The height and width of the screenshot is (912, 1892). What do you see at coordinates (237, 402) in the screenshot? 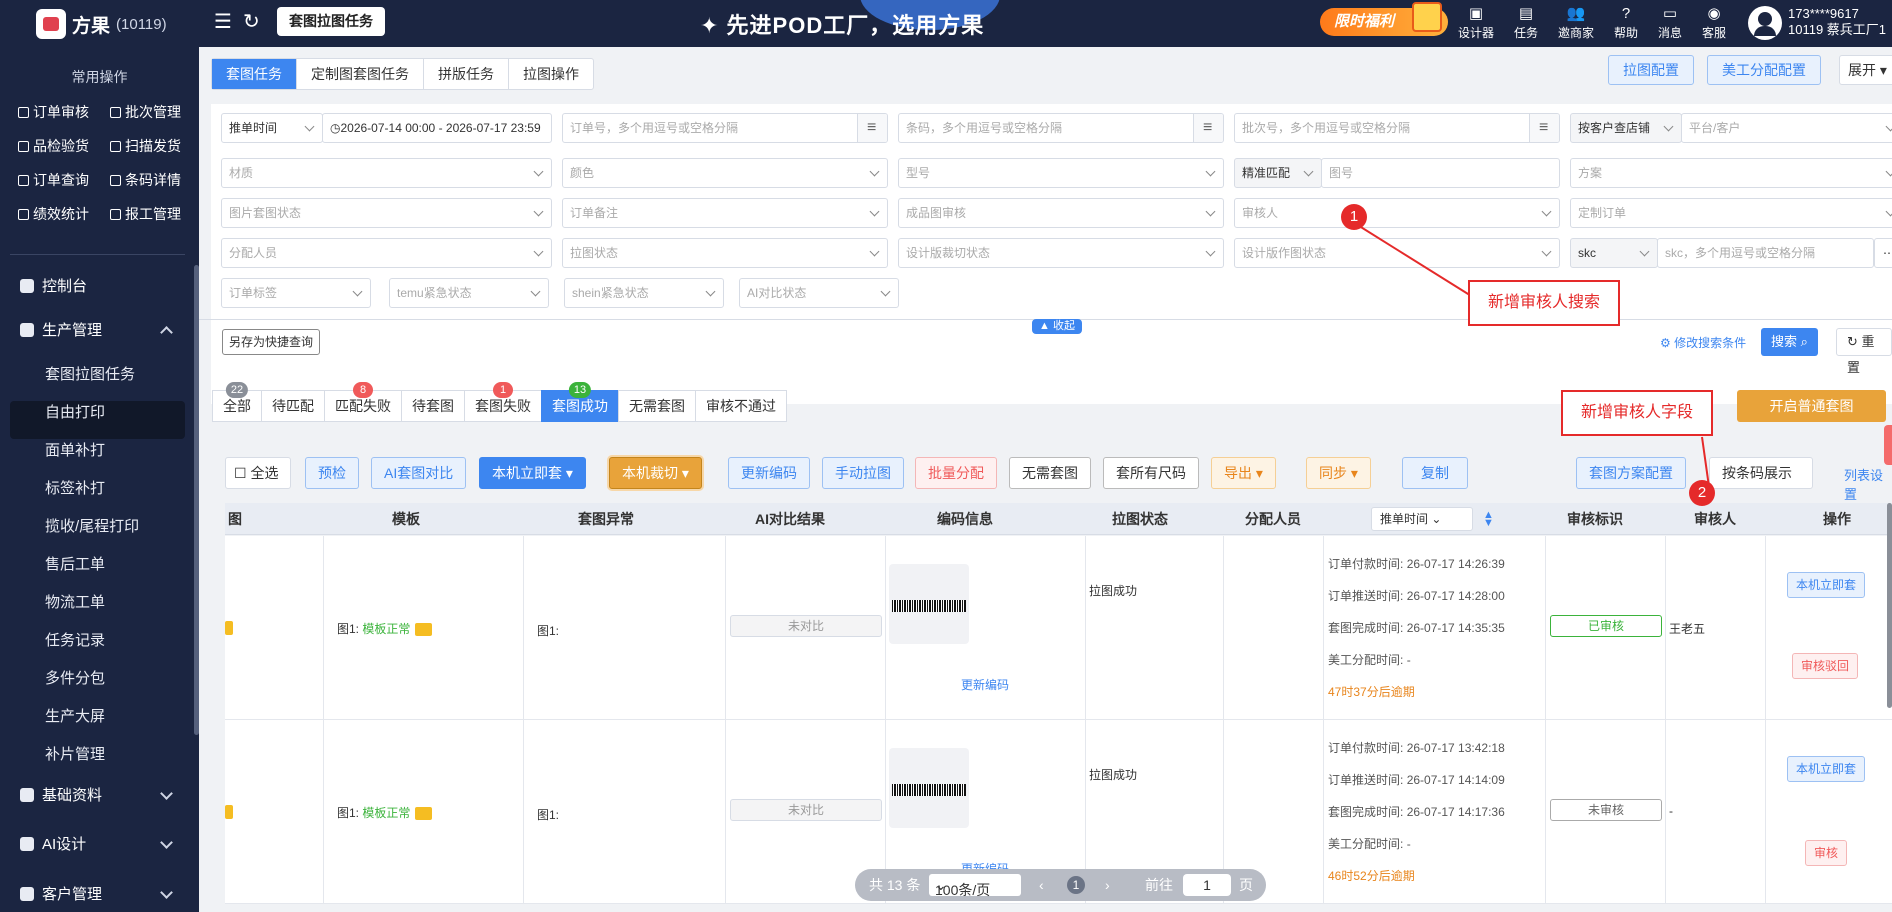
I see `status-tab: 全部 22` at bounding box center [237, 402].